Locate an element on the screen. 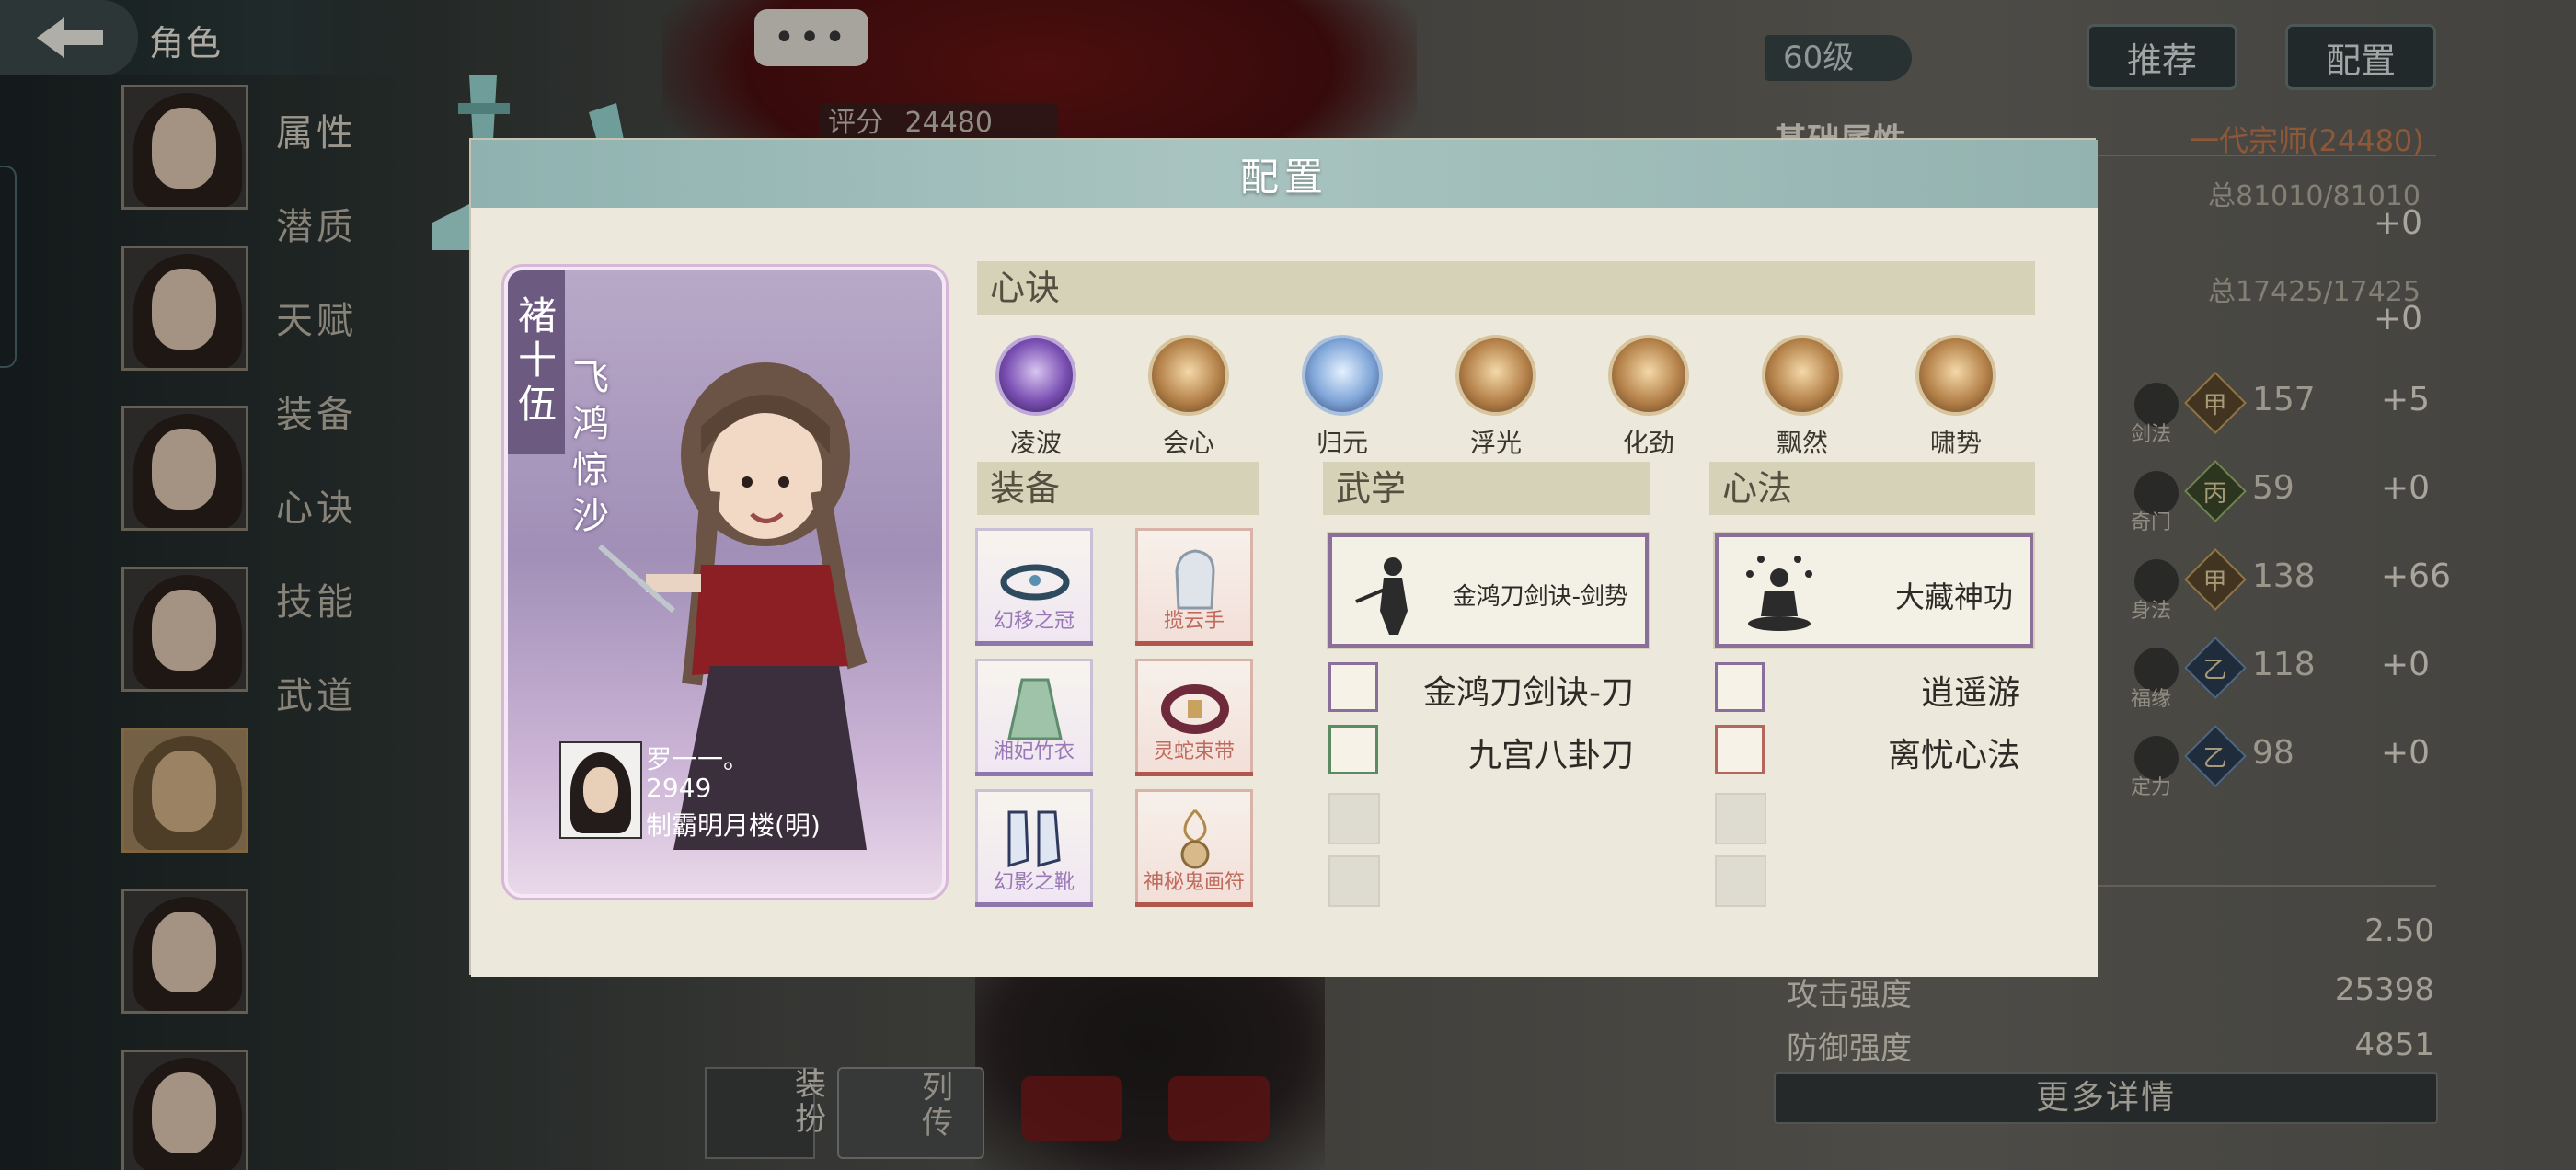 Image resolution: width=2576 pixels, height=1170 pixels. blade-art-icon is located at coordinates (1353, 749).